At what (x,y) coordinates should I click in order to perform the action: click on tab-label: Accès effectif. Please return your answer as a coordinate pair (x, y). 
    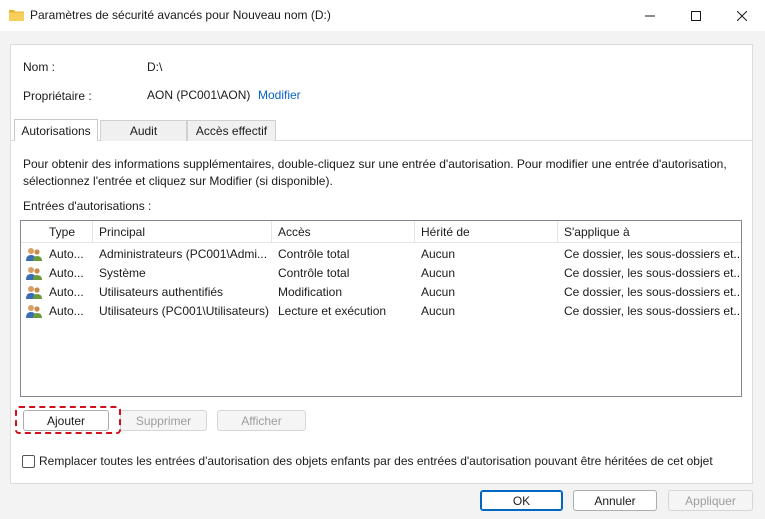
    Looking at the image, I should click on (231, 131).